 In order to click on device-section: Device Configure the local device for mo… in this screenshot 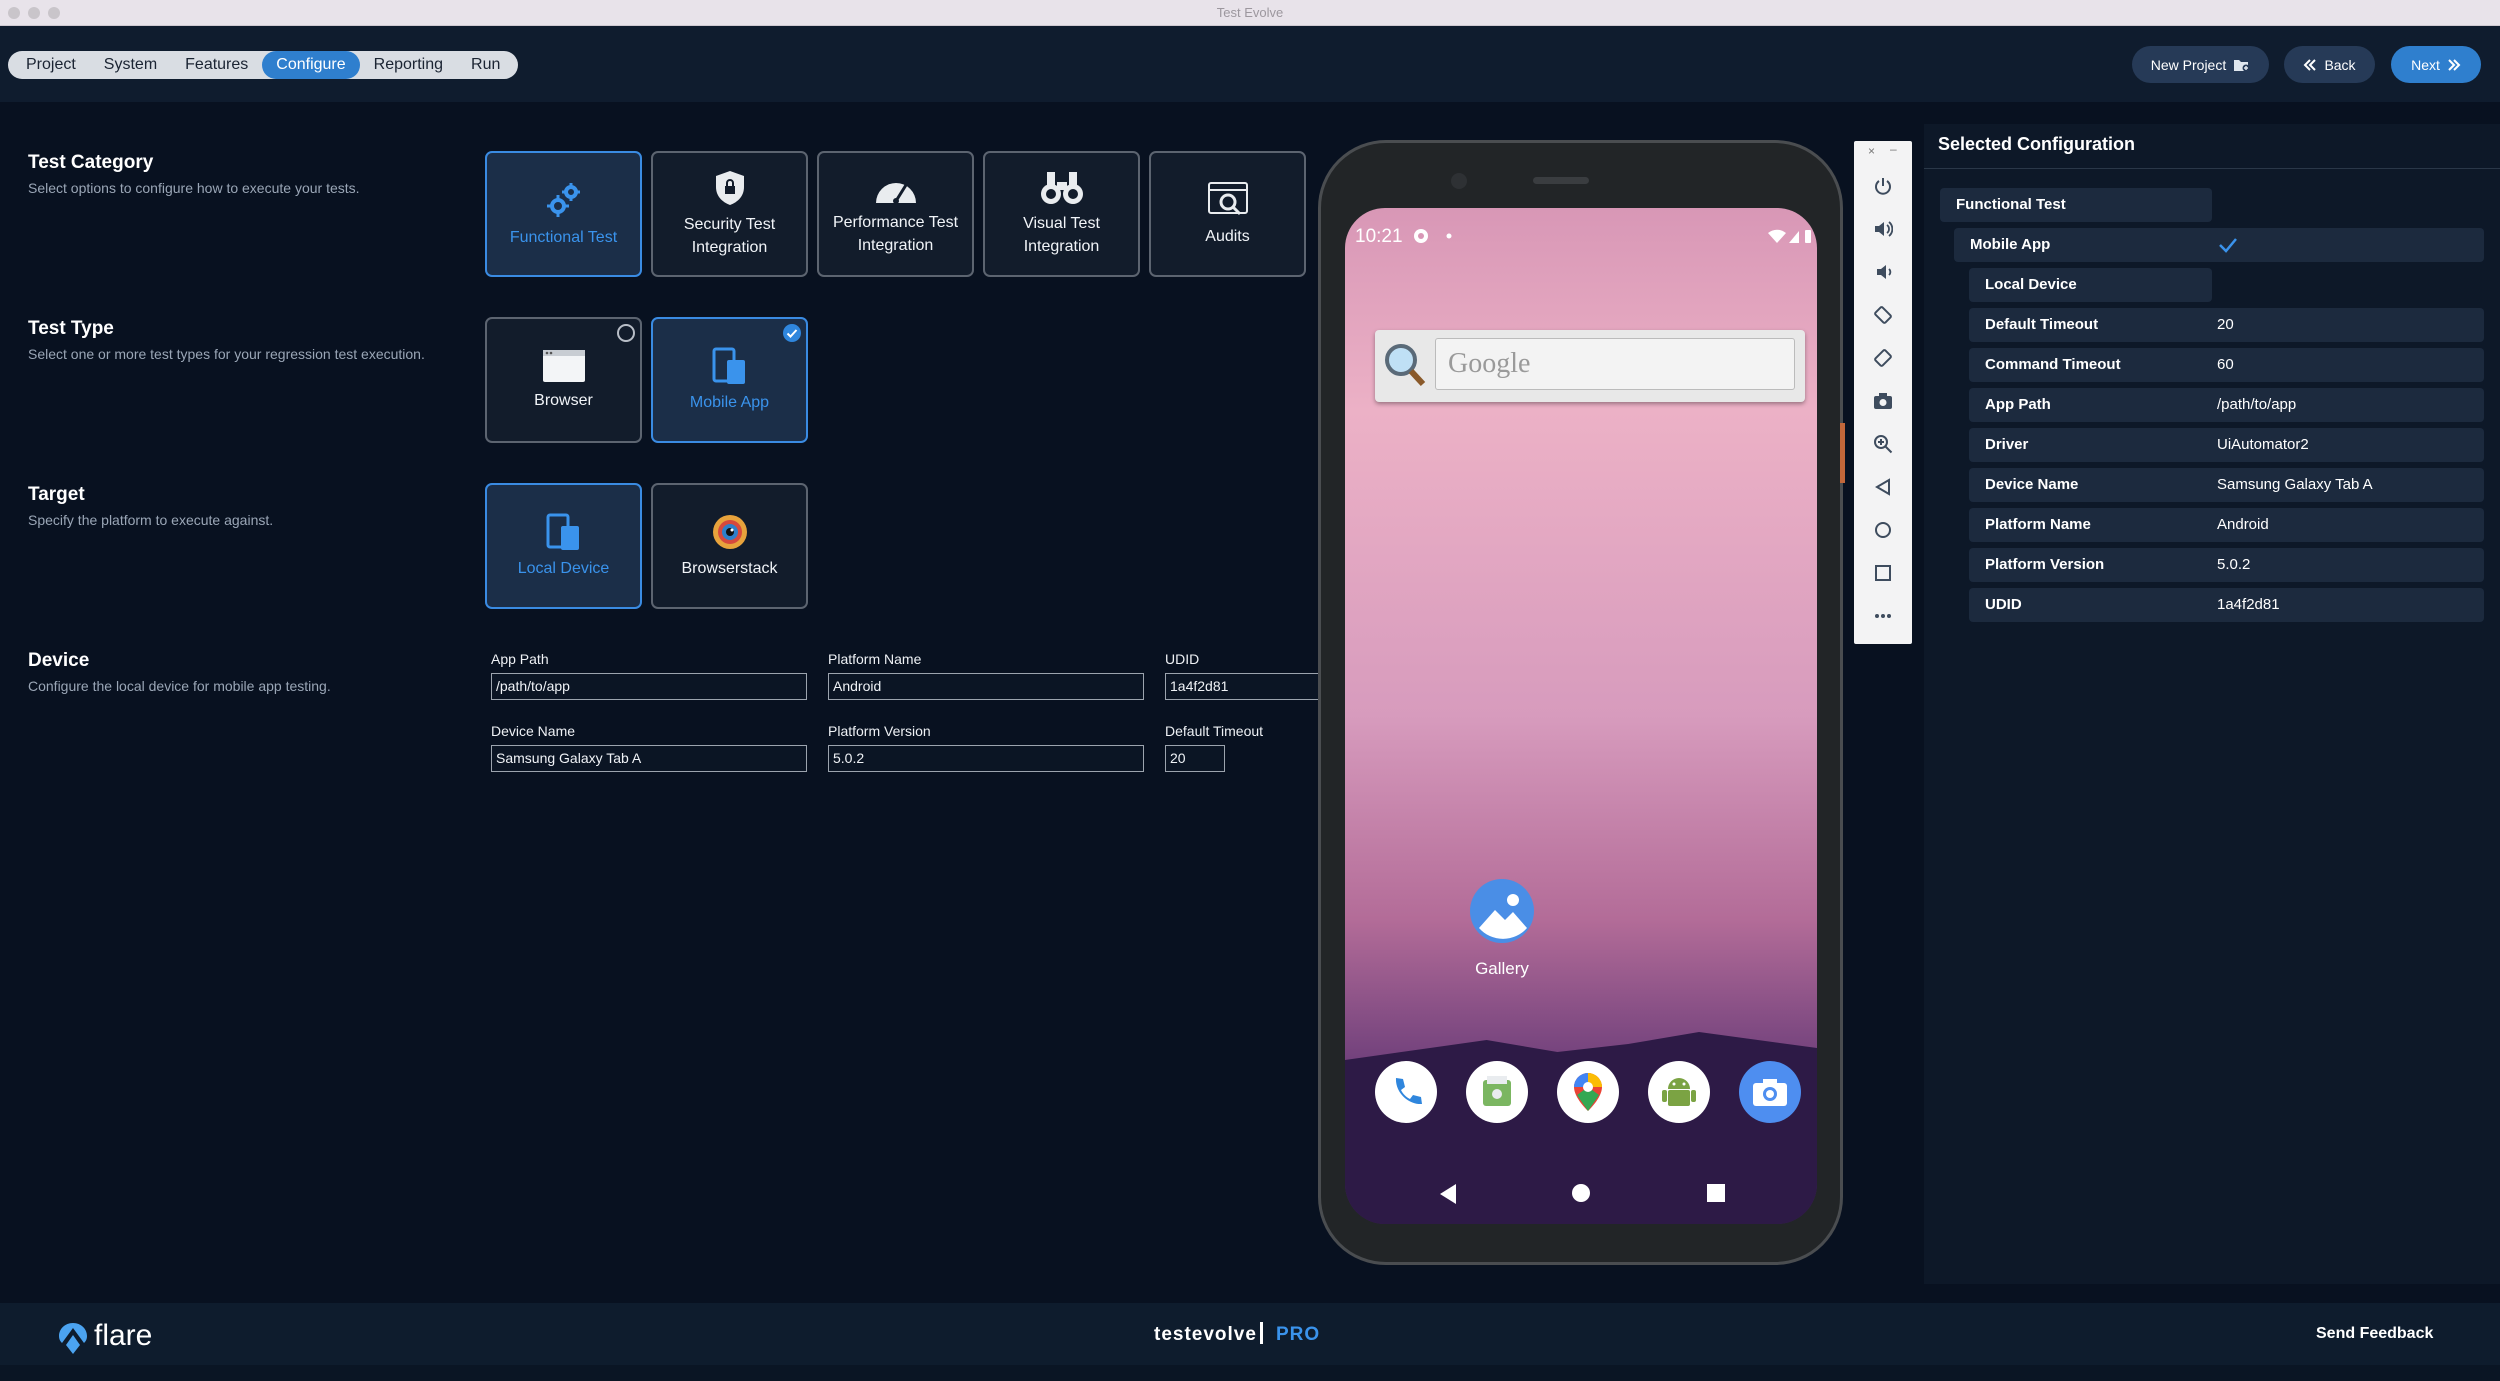, I will do `click(179, 672)`.